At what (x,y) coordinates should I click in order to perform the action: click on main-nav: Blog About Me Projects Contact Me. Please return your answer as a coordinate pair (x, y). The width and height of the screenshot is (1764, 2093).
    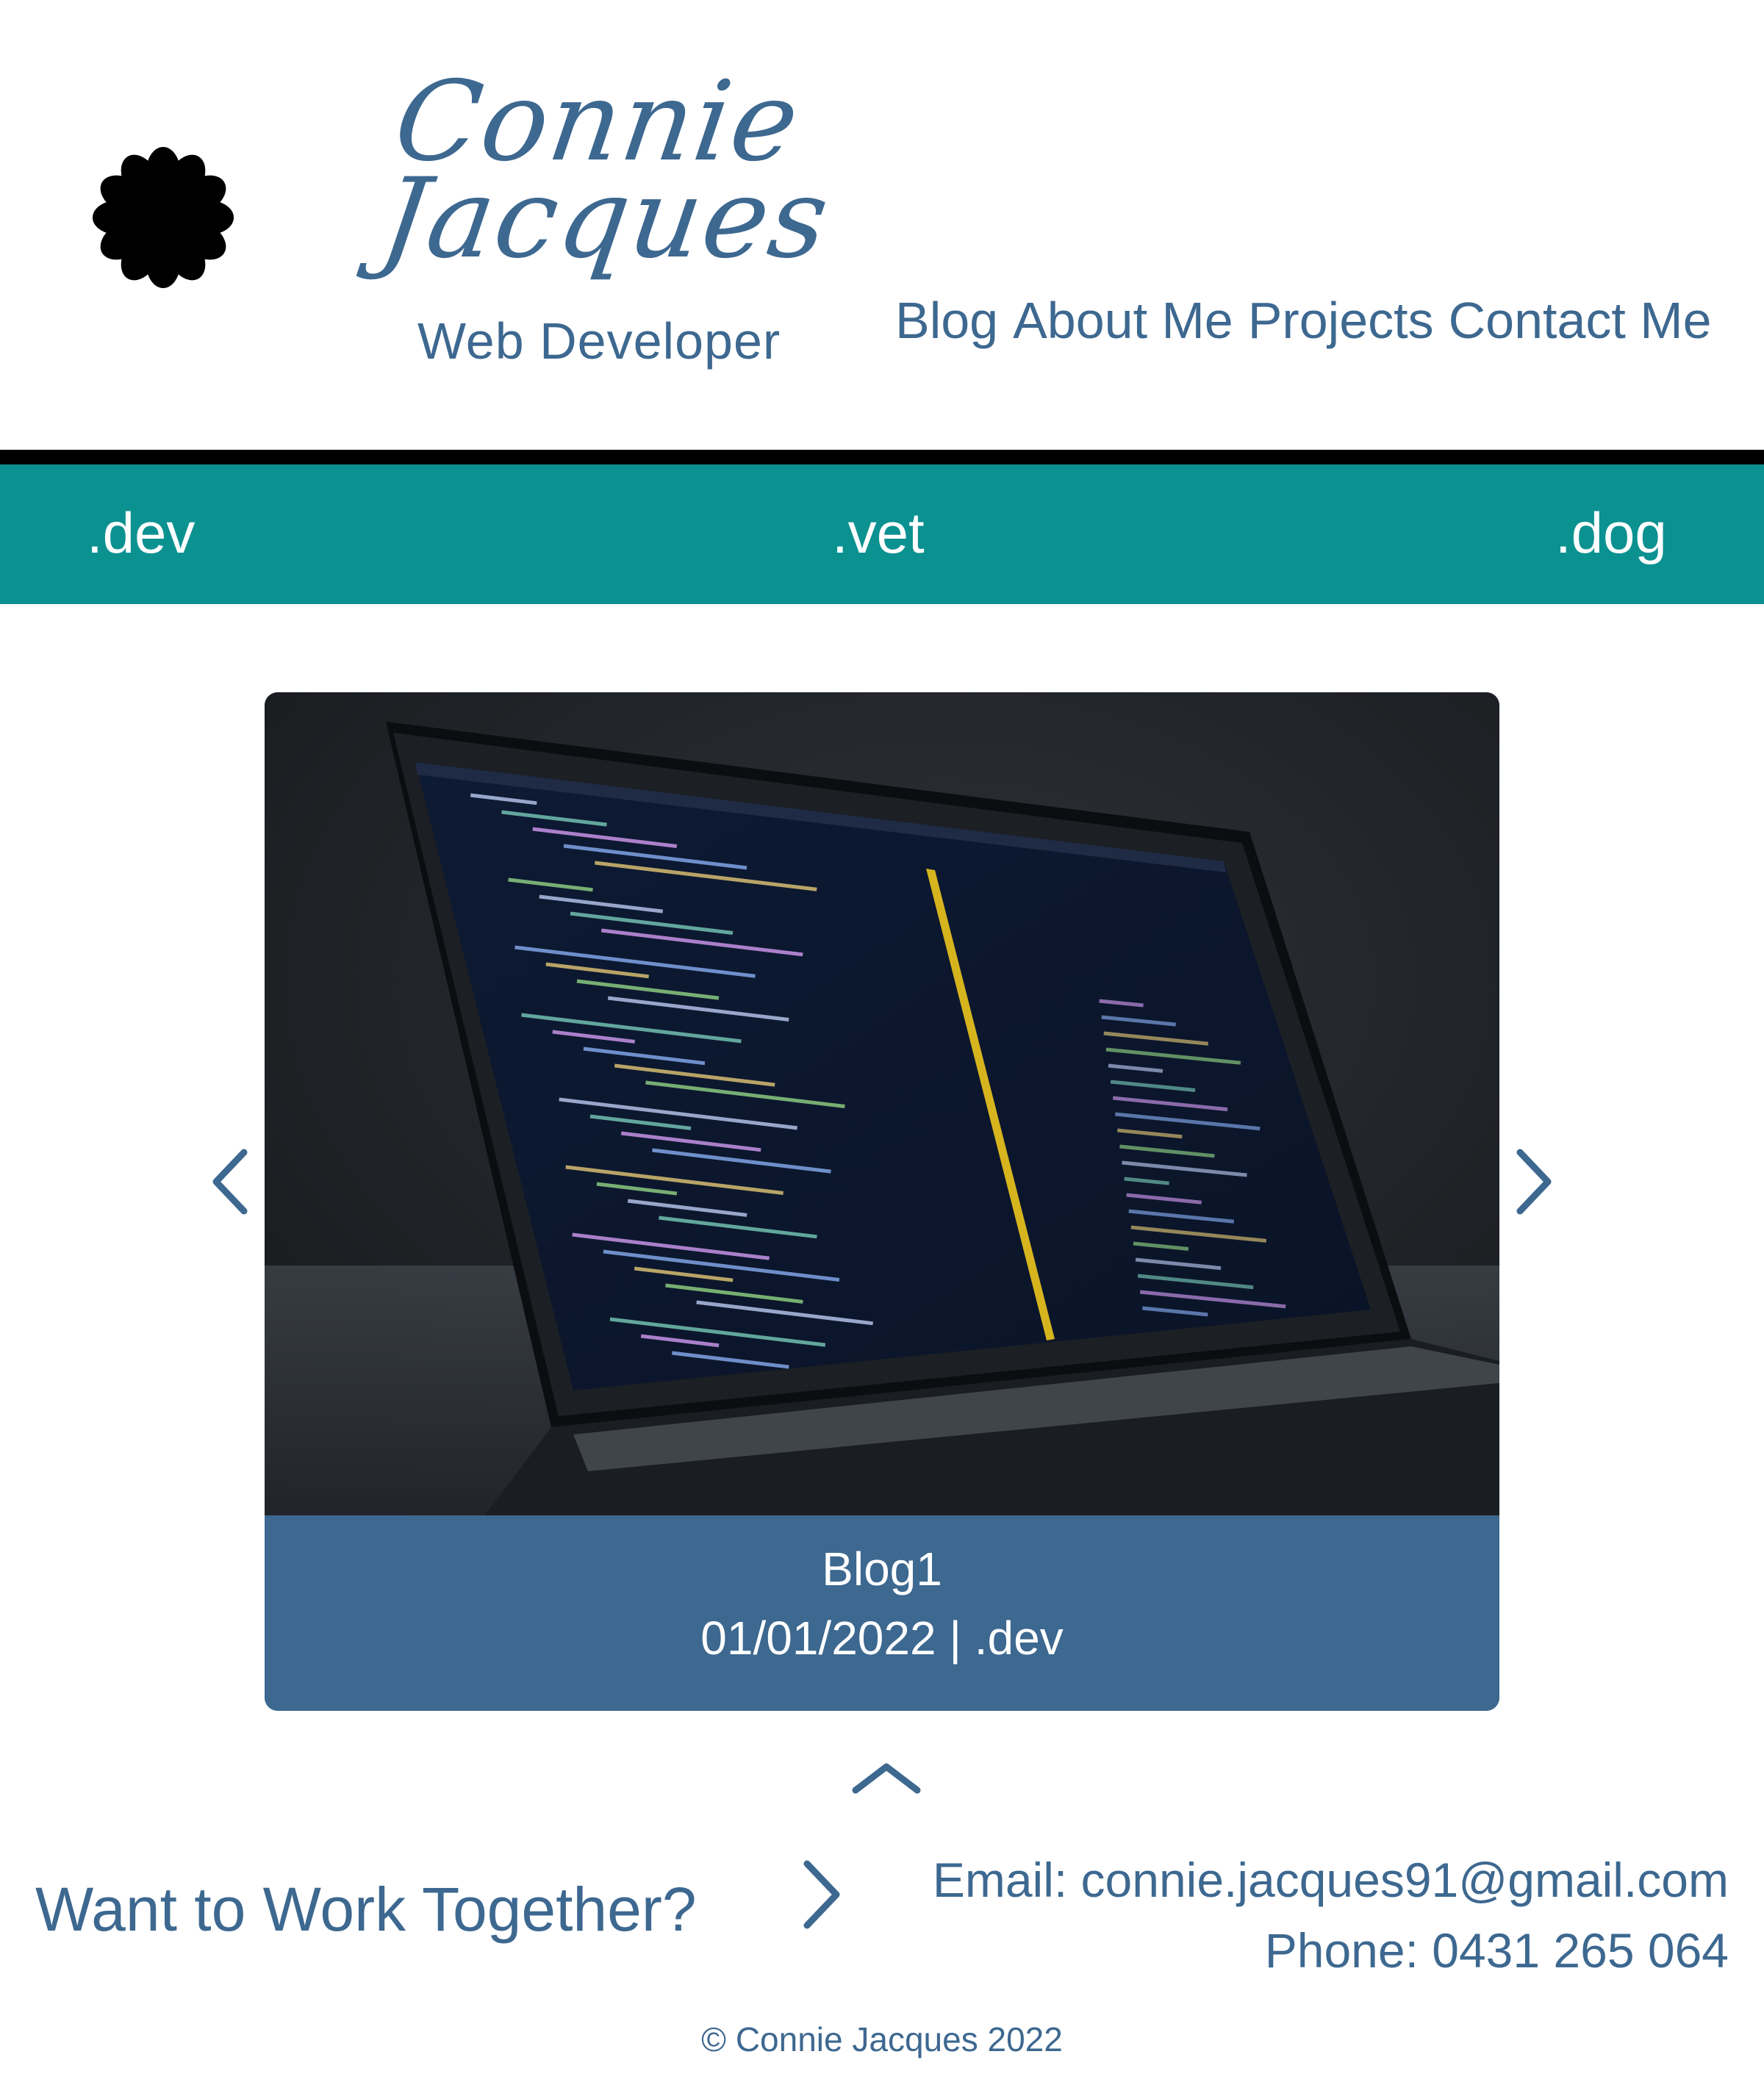
    Looking at the image, I should click on (1303, 320).